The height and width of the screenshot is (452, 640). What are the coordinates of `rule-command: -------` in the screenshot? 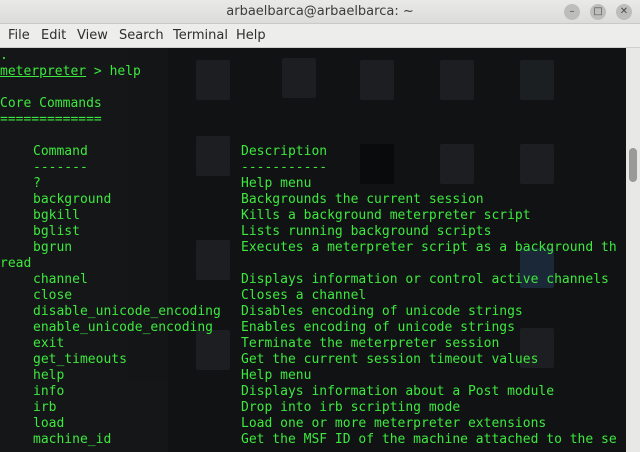 It's located at (60, 167).